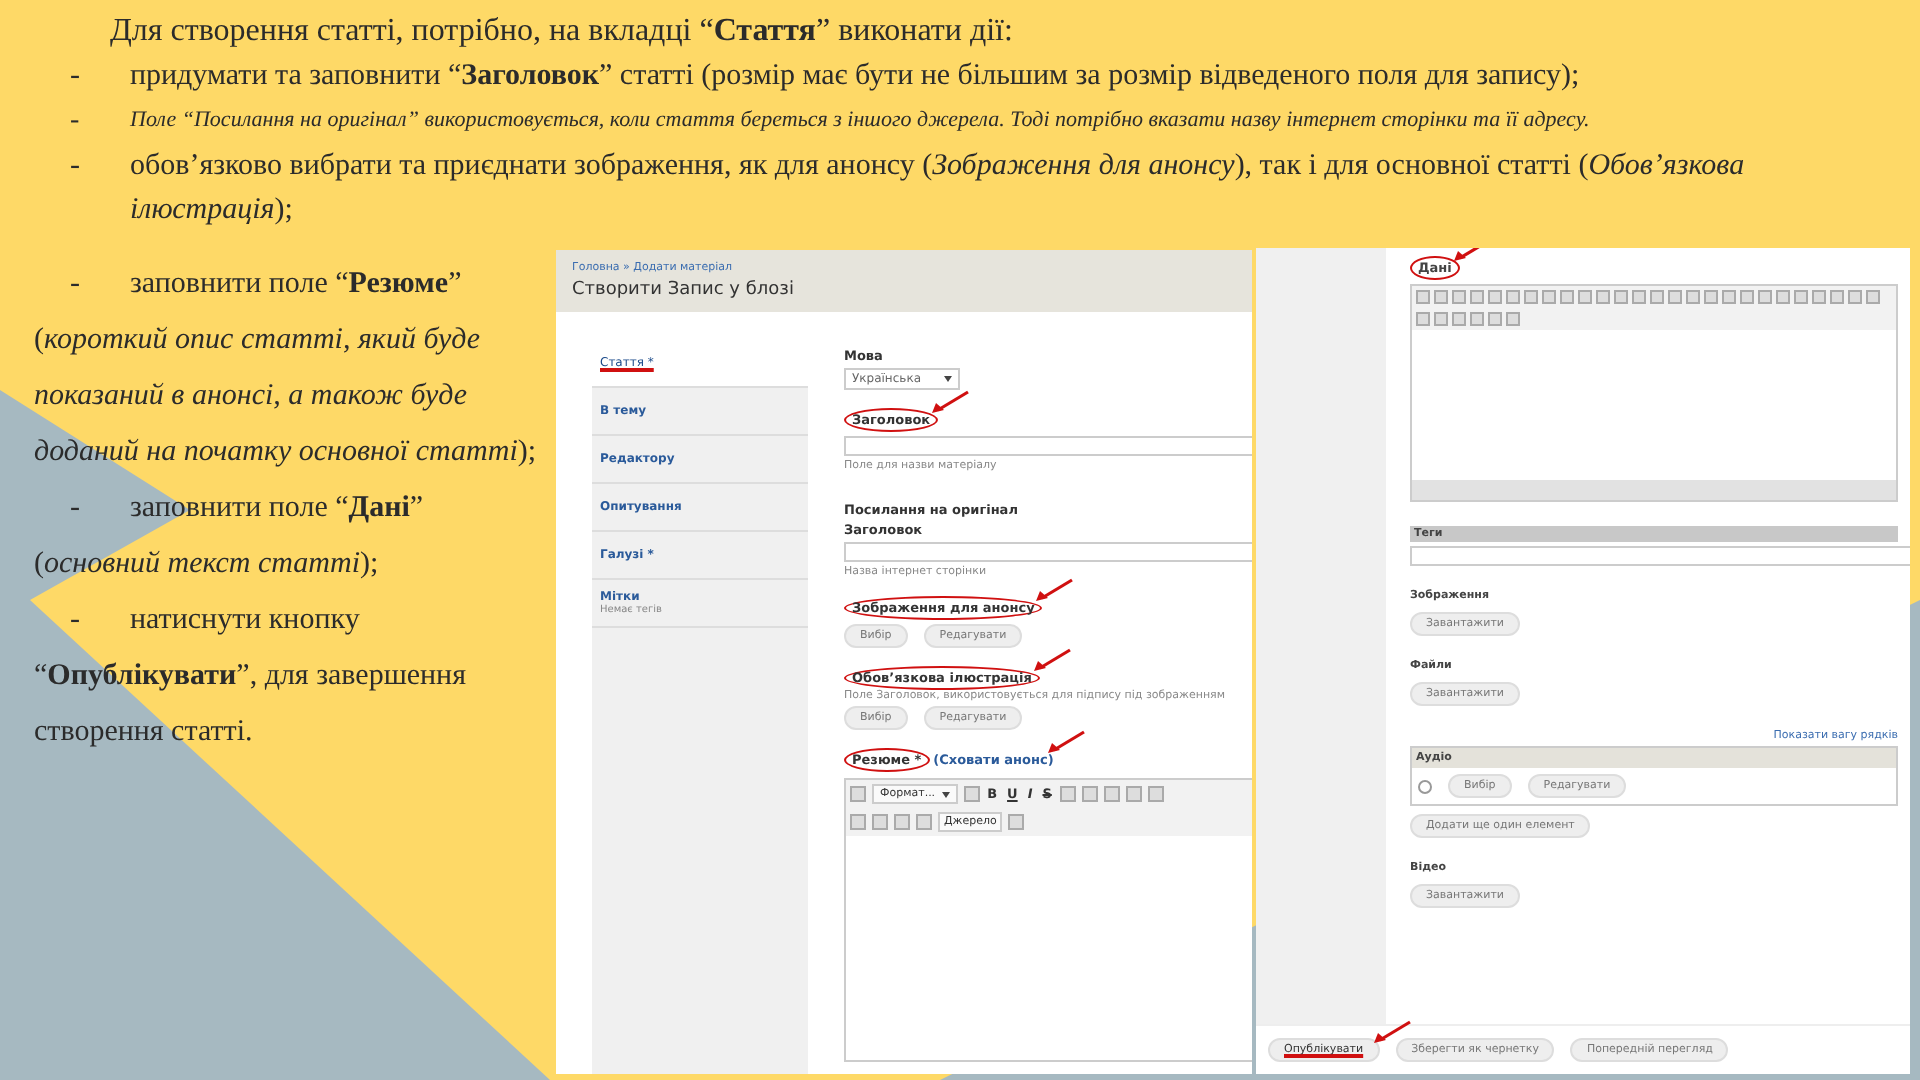 The image size is (1920, 1080). I want to click on image-icon, so click(1016, 822).